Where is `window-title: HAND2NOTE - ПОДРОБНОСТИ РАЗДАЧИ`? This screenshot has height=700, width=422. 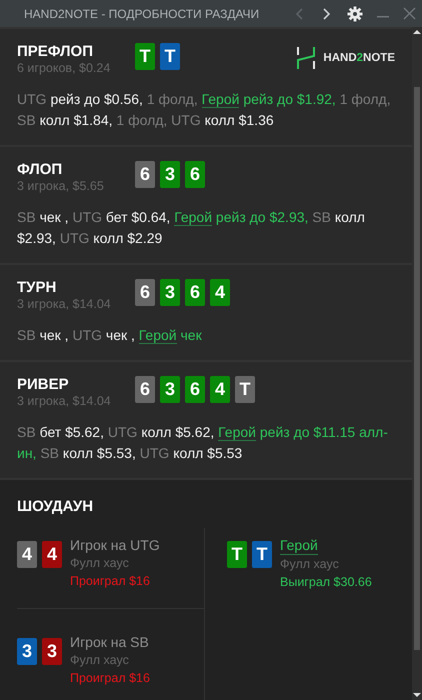
window-title: HAND2NOTE - ПОДРОБНОСТИ РАЗДАЧИ is located at coordinates (142, 13).